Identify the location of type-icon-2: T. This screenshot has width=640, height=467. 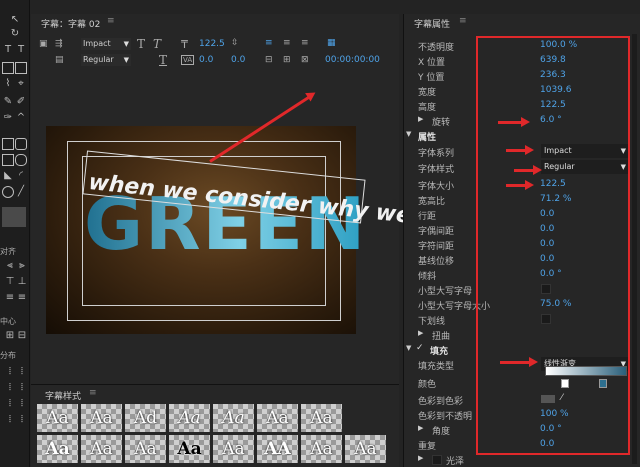
(21, 50).